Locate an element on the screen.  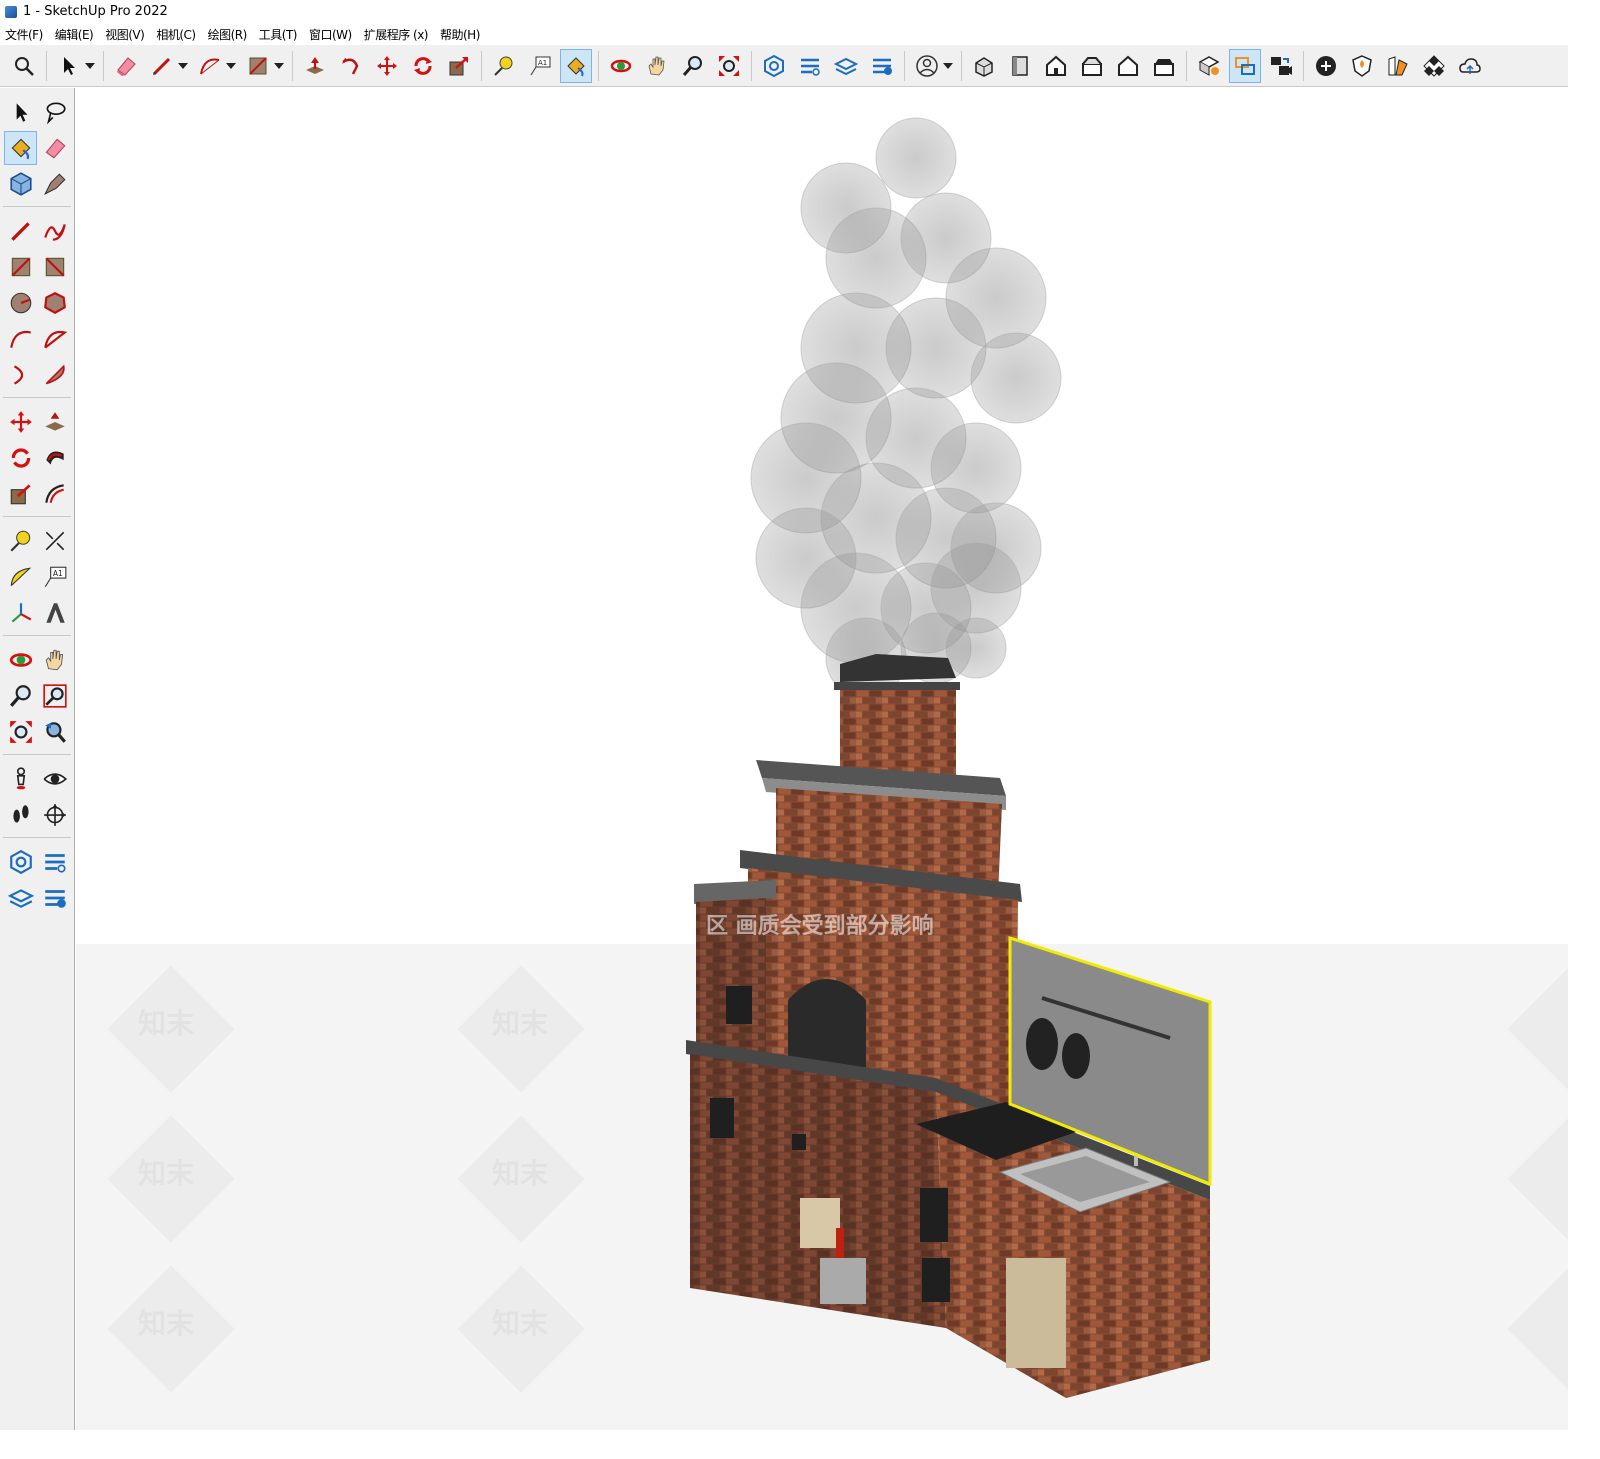
rotate-tool-button is located at coordinates (423, 66).